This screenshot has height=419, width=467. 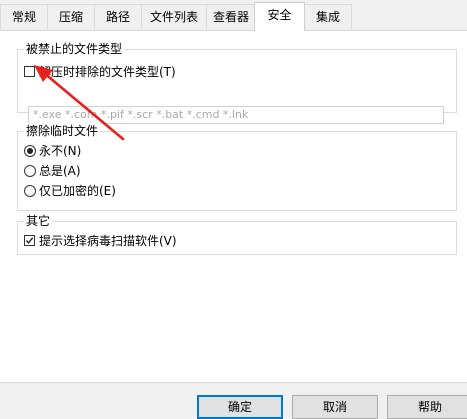 I want to click on tab-general: 常规, so click(x=24, y=16).